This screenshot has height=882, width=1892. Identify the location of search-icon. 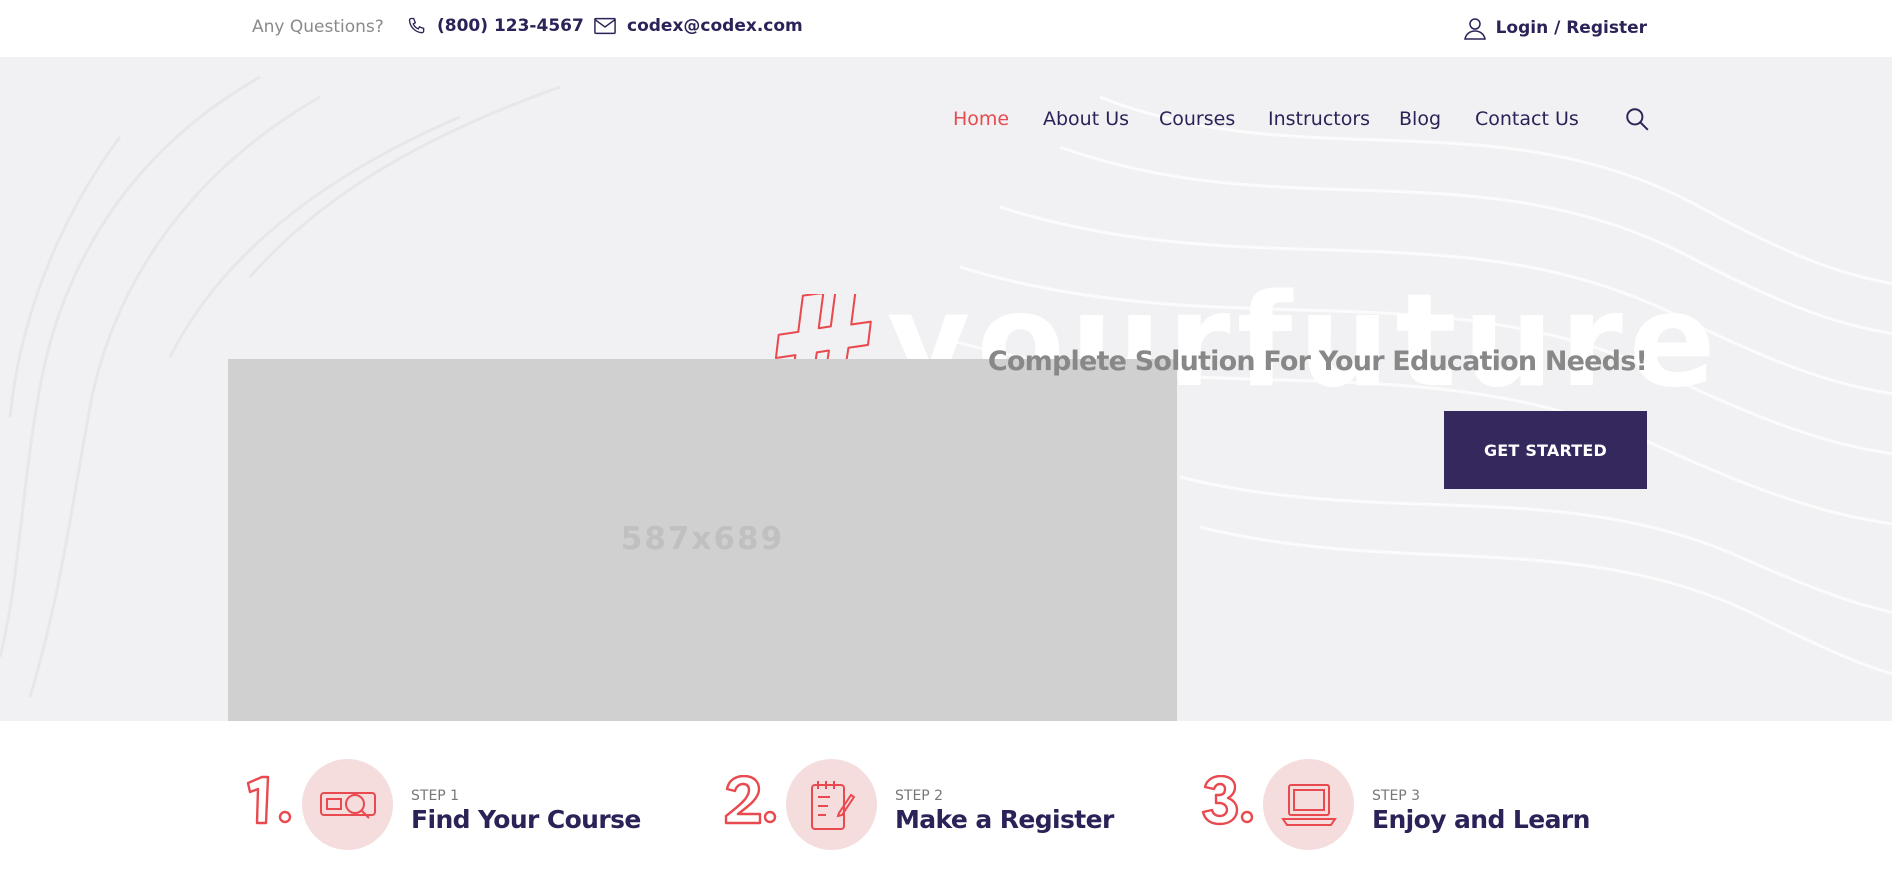
(1637, 121).